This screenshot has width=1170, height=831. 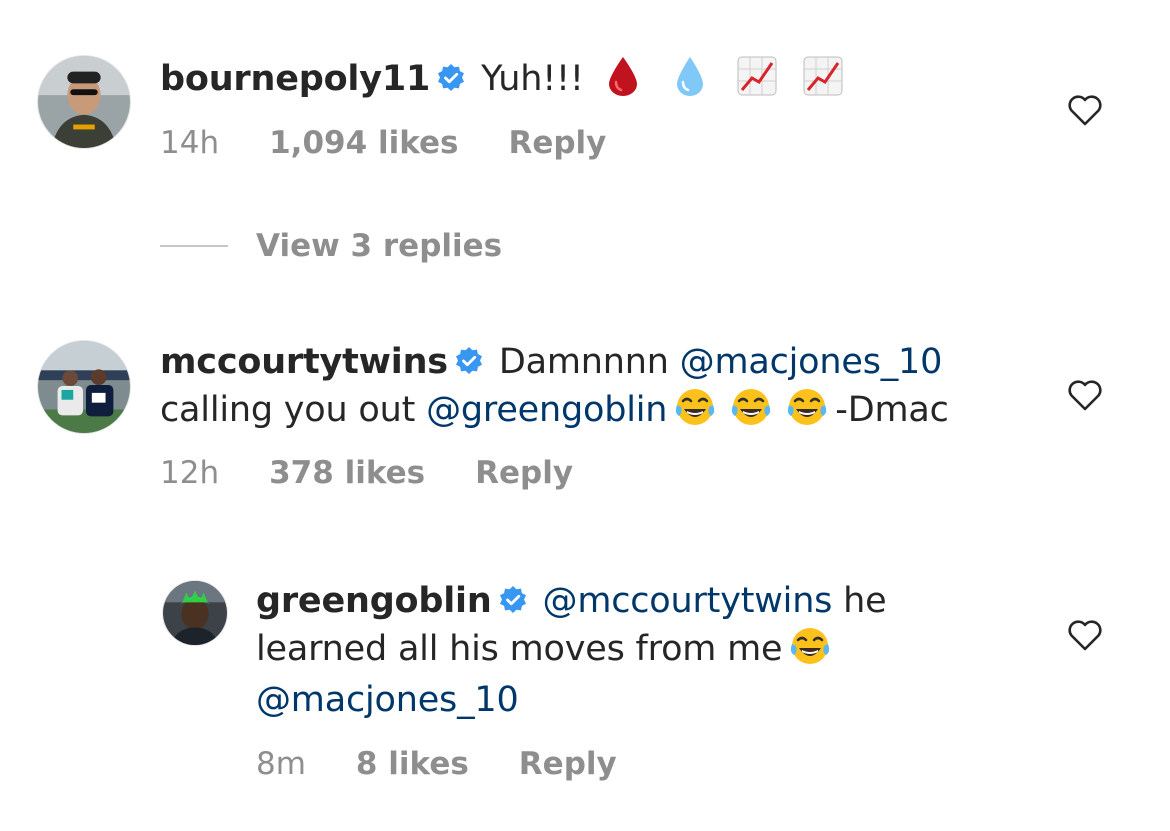 What do you see at coordinates (690, 76) in the screenshot?
I see `droplet-icon` at bounding box center [690, 76].